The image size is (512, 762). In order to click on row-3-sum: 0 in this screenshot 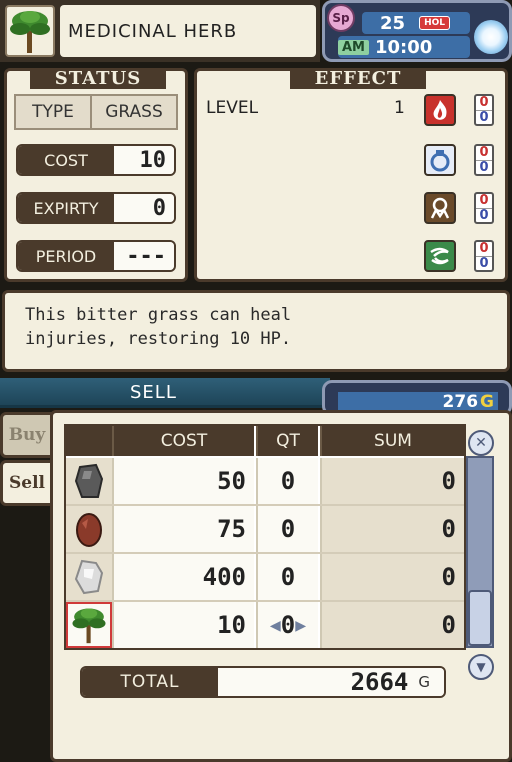, I will do `click(392, 577)`.